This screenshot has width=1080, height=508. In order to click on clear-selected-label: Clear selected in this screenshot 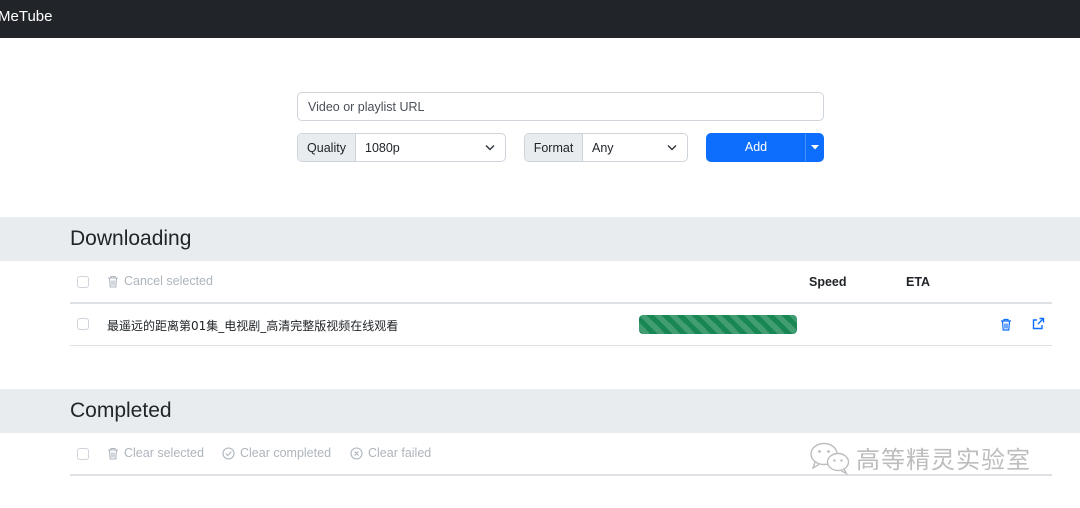, I will do `click(164, 453)`.